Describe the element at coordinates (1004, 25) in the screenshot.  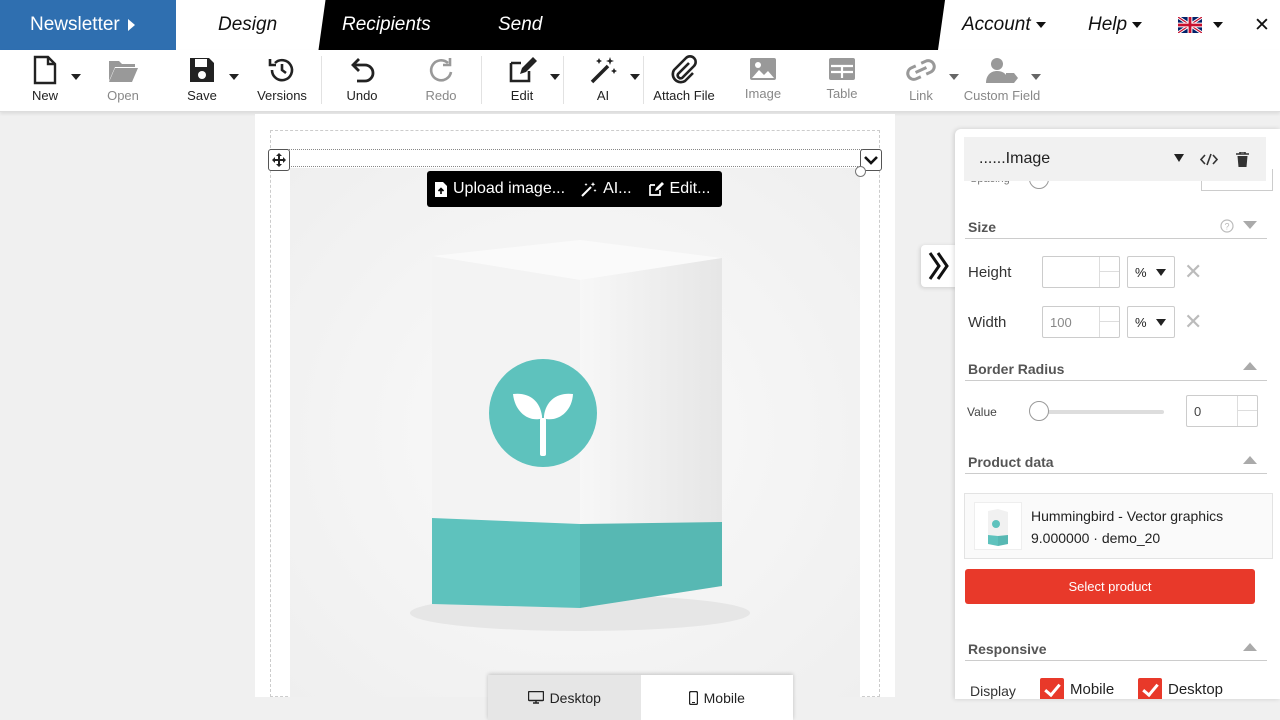
I see `account-menu: Account` at that location.